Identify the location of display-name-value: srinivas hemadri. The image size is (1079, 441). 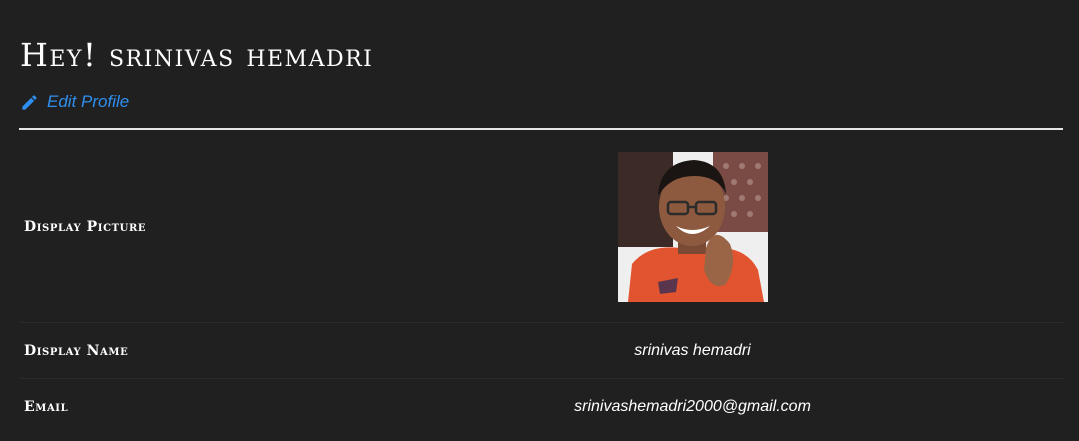
(692, 350).